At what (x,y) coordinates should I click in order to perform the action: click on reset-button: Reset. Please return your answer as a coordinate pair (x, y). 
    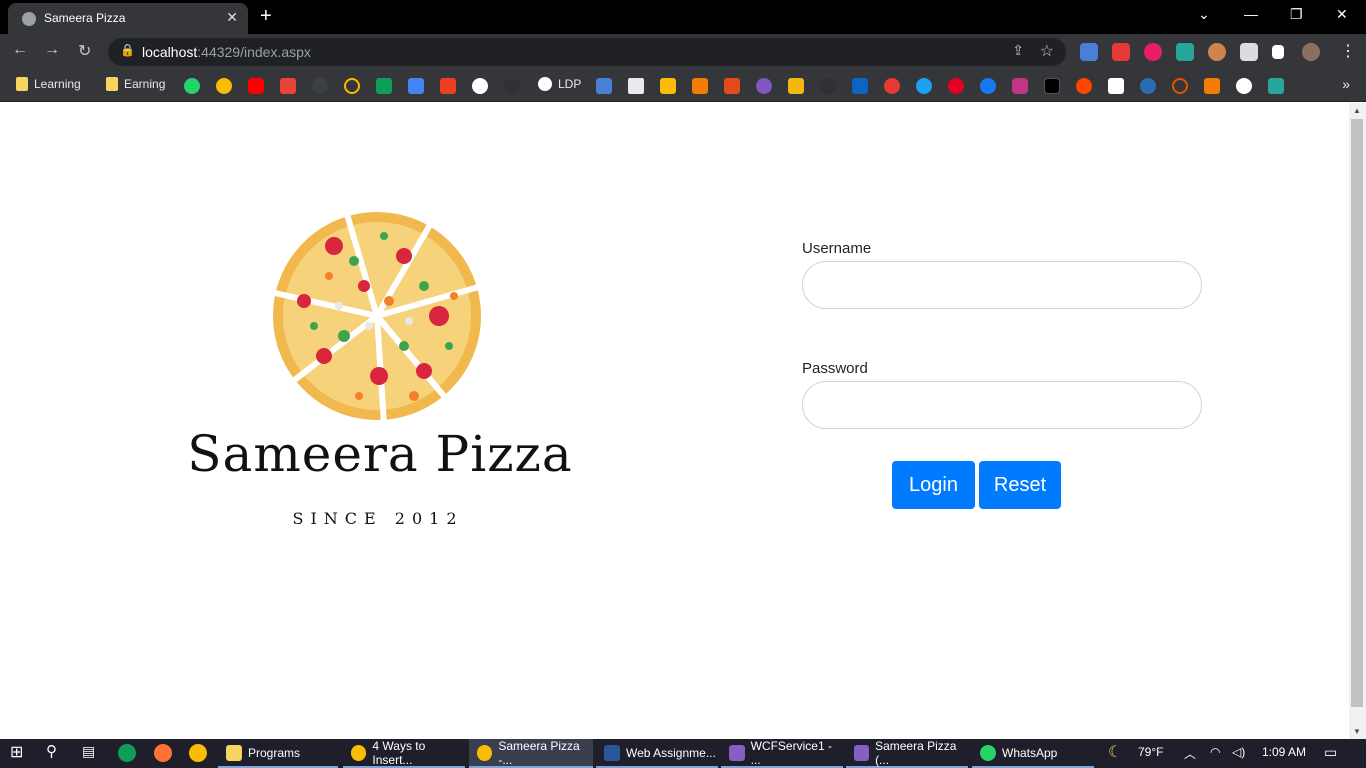
    Looking at the image, I should click on (1020, 485).